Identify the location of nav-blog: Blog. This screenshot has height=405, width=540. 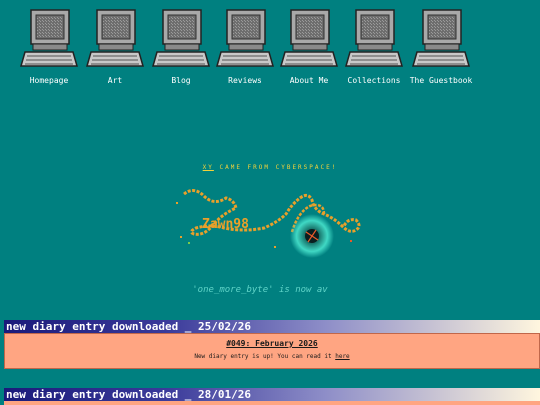
(181, 48).